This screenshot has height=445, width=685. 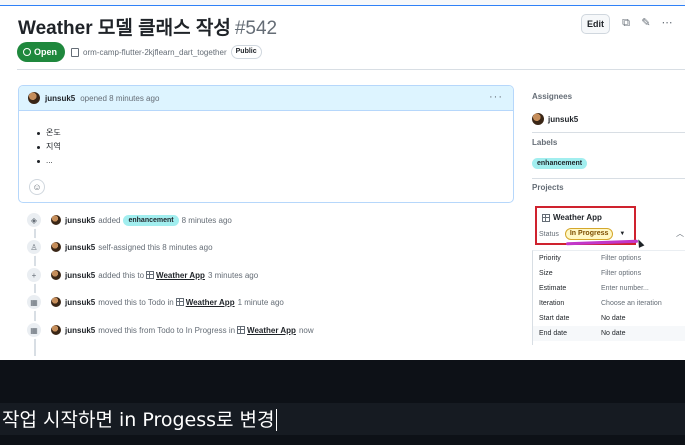 What do you see at coordinates (37, 187) in the screenshot?
I see `smiley-icon: ☺` at bounding box center [37, 187].